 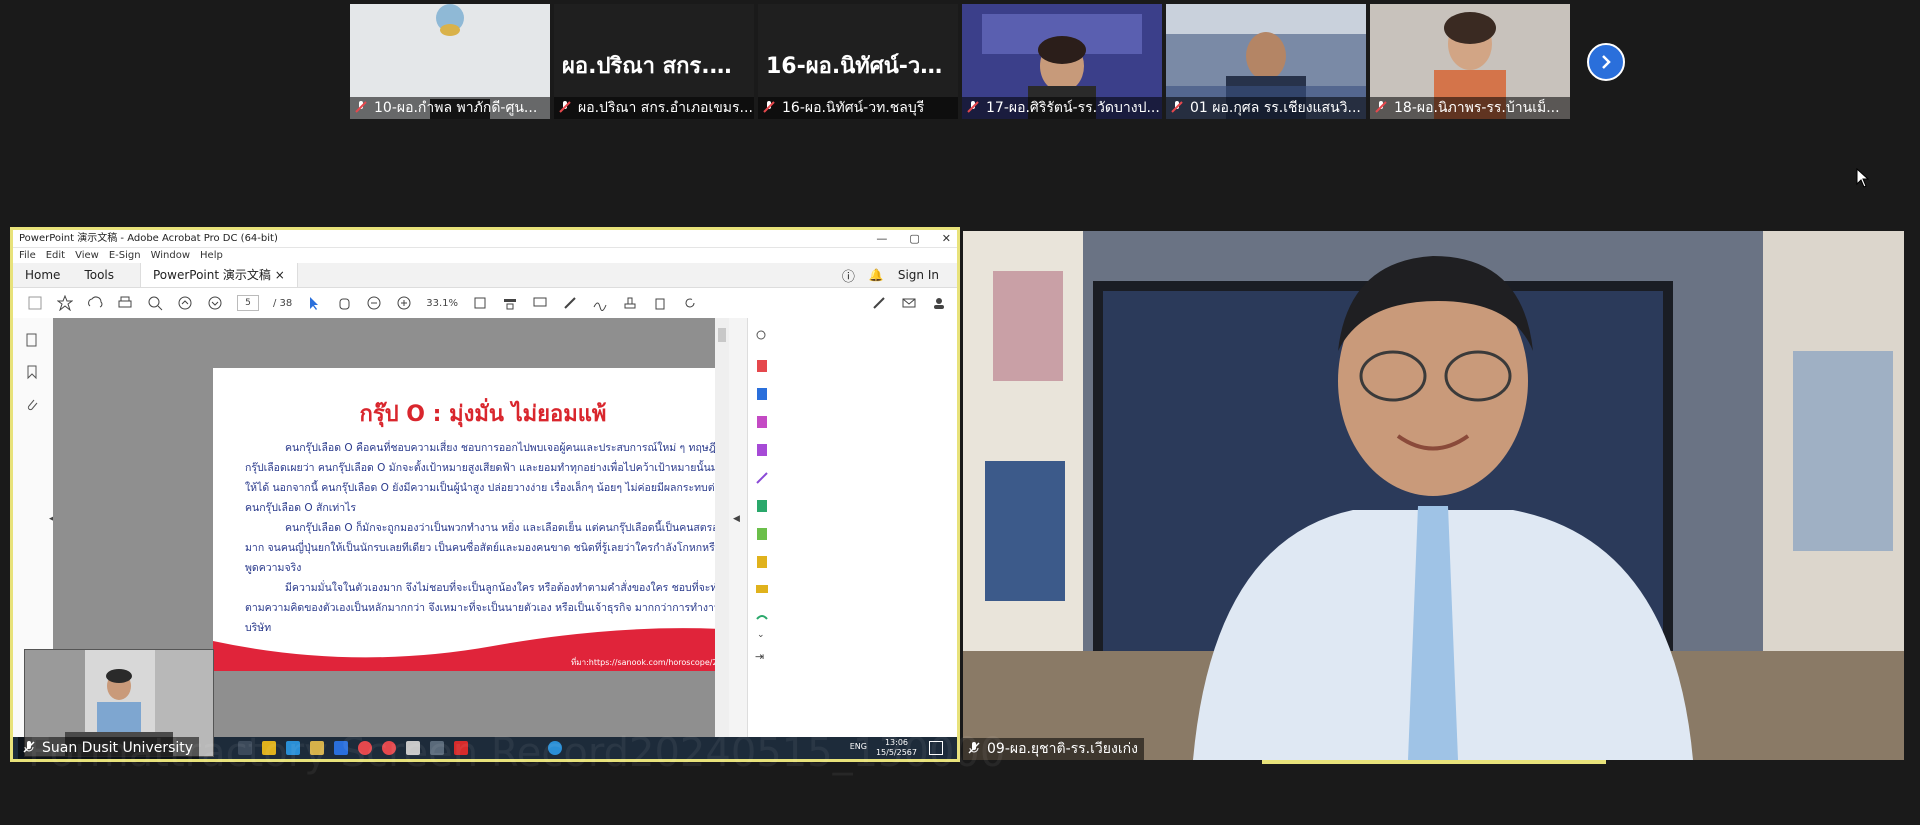 I want to click on acrobat-toolbar: 5 / 38 33.1%, so click(x=485, y=303).